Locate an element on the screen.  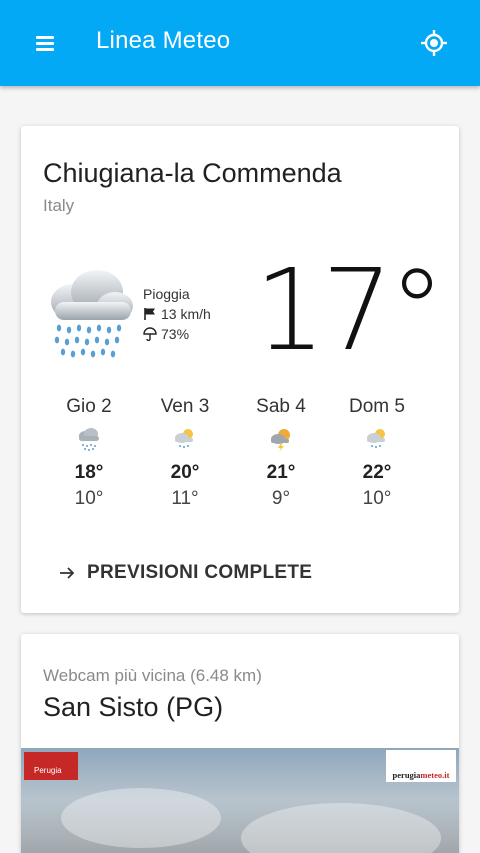
forecast-high: 21° is located at coordinates (281, 472).